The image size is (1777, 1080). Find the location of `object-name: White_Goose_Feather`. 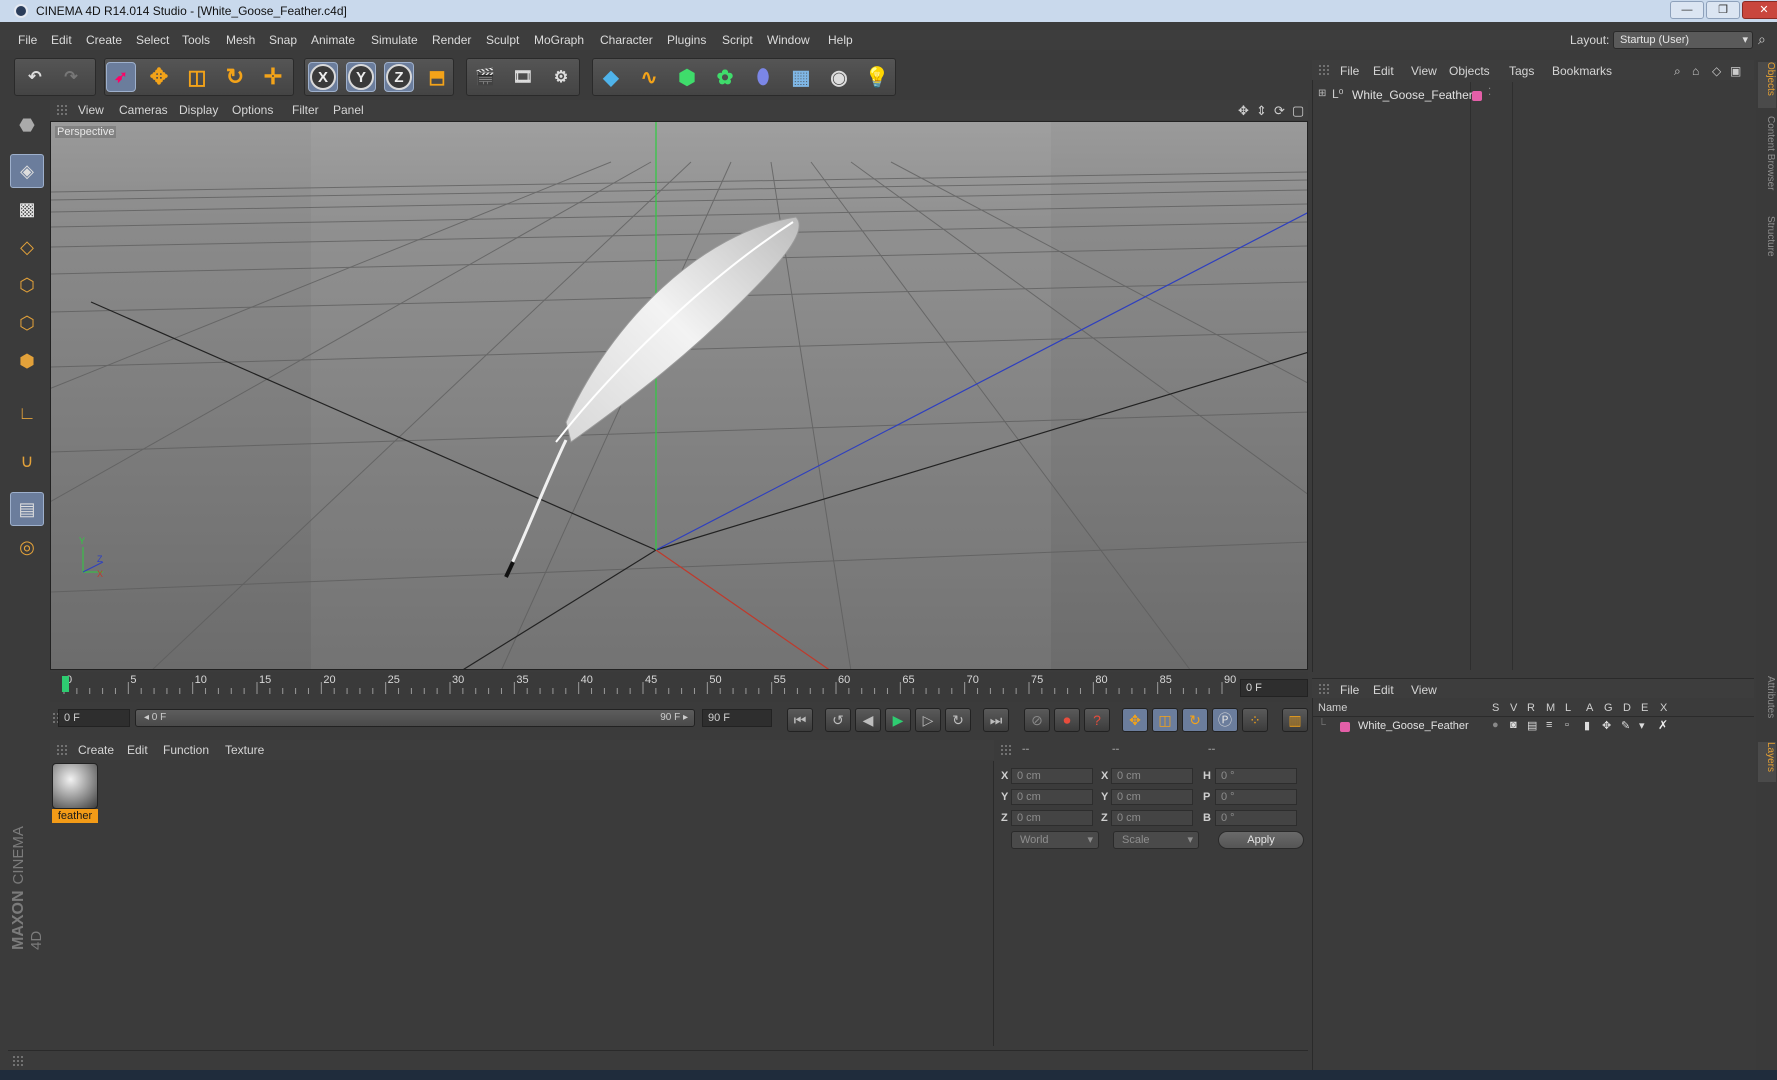

object-name: White_Goose_Feather is located at coordinates (1412, 95).